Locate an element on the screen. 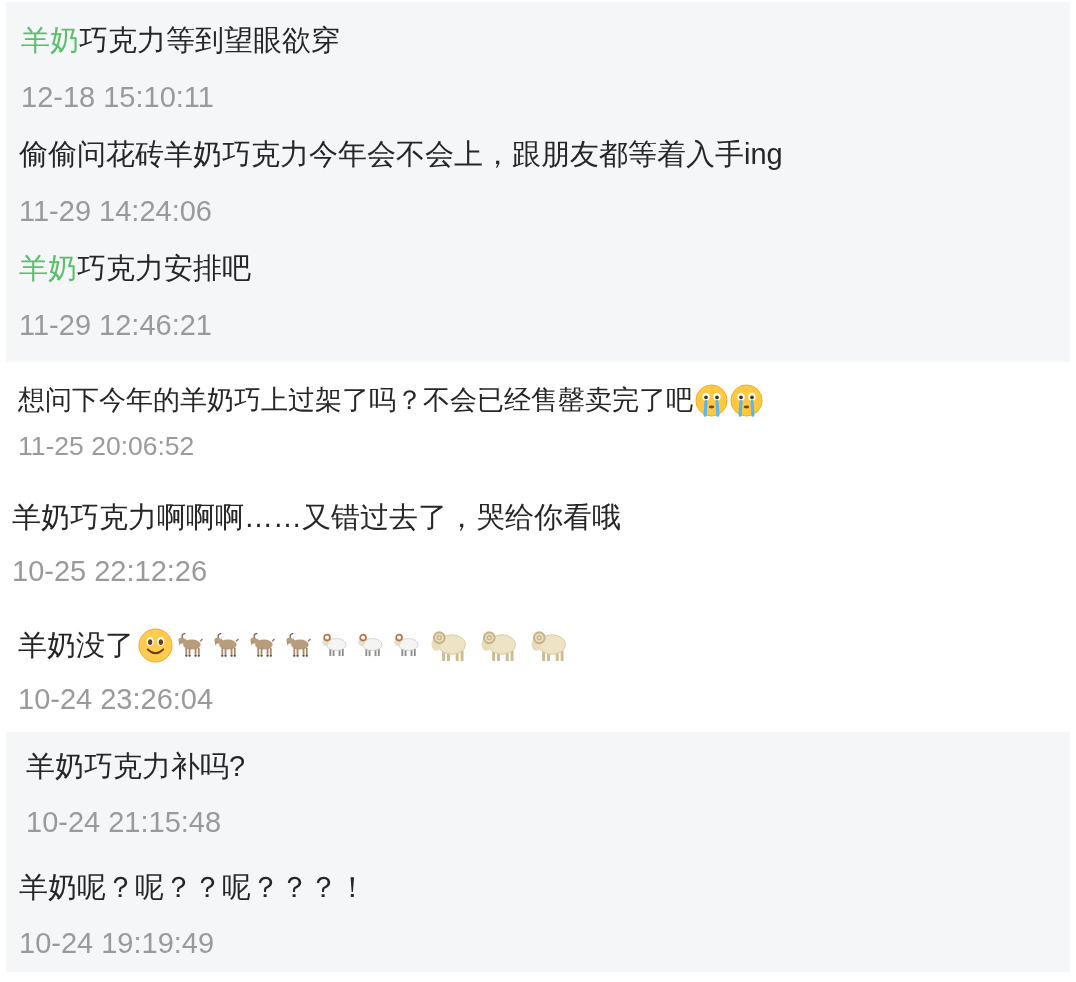  comment-text: 想问下今年的羊奶巧上过架了吗？不会已经售罄卖完了吧 is located at coordinates (355, 400).